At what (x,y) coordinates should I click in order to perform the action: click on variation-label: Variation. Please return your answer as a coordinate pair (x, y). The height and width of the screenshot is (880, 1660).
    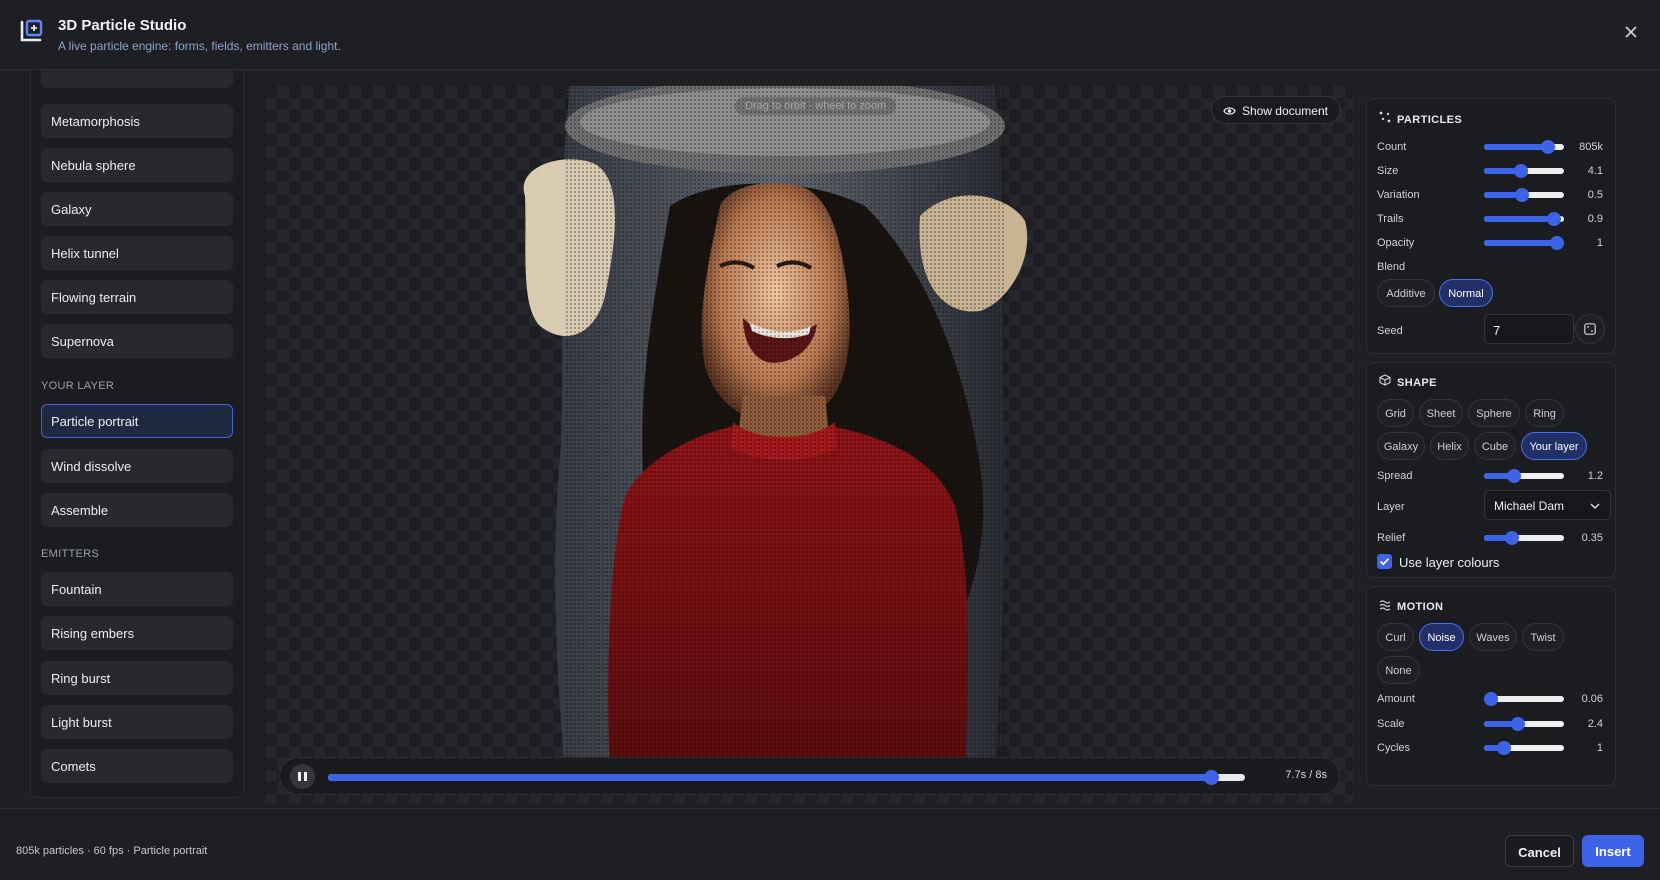
    Looking at the image, I should click on (1398, 195).